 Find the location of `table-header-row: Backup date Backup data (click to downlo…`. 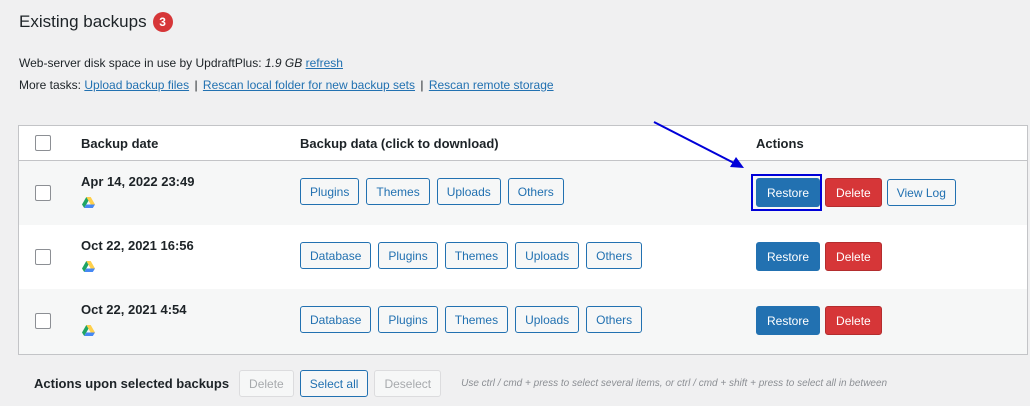

table-header-row: Backup date Backup data (click to downlo… is located at coordinates (523, 143).